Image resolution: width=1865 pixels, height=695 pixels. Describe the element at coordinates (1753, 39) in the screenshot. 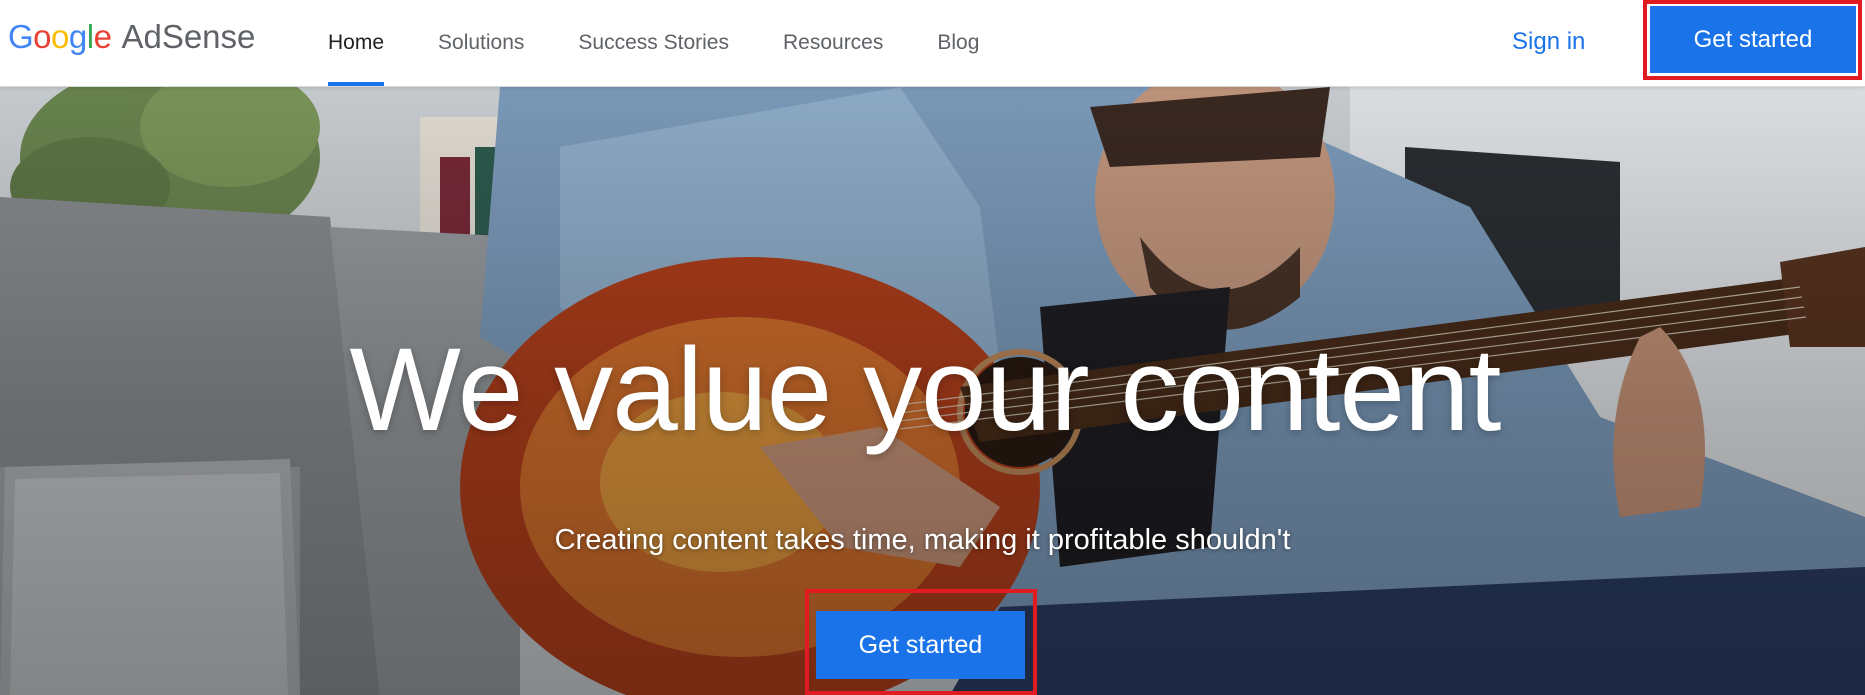

I see `header-get-started-button: Get started` at that location.